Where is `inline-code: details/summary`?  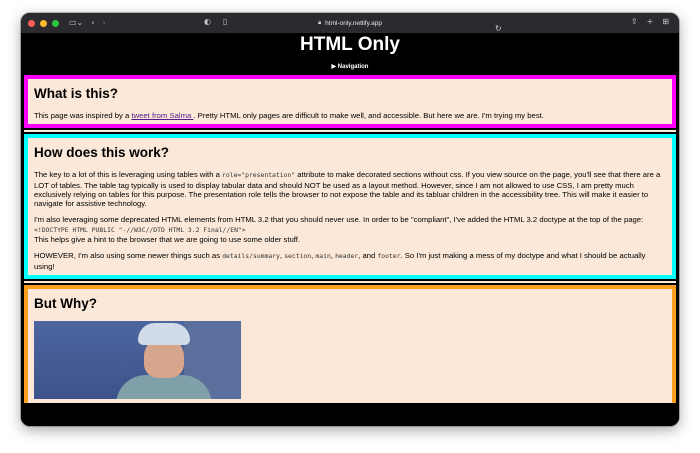
inline-code: details/summary is located at coordinates (251, 256).